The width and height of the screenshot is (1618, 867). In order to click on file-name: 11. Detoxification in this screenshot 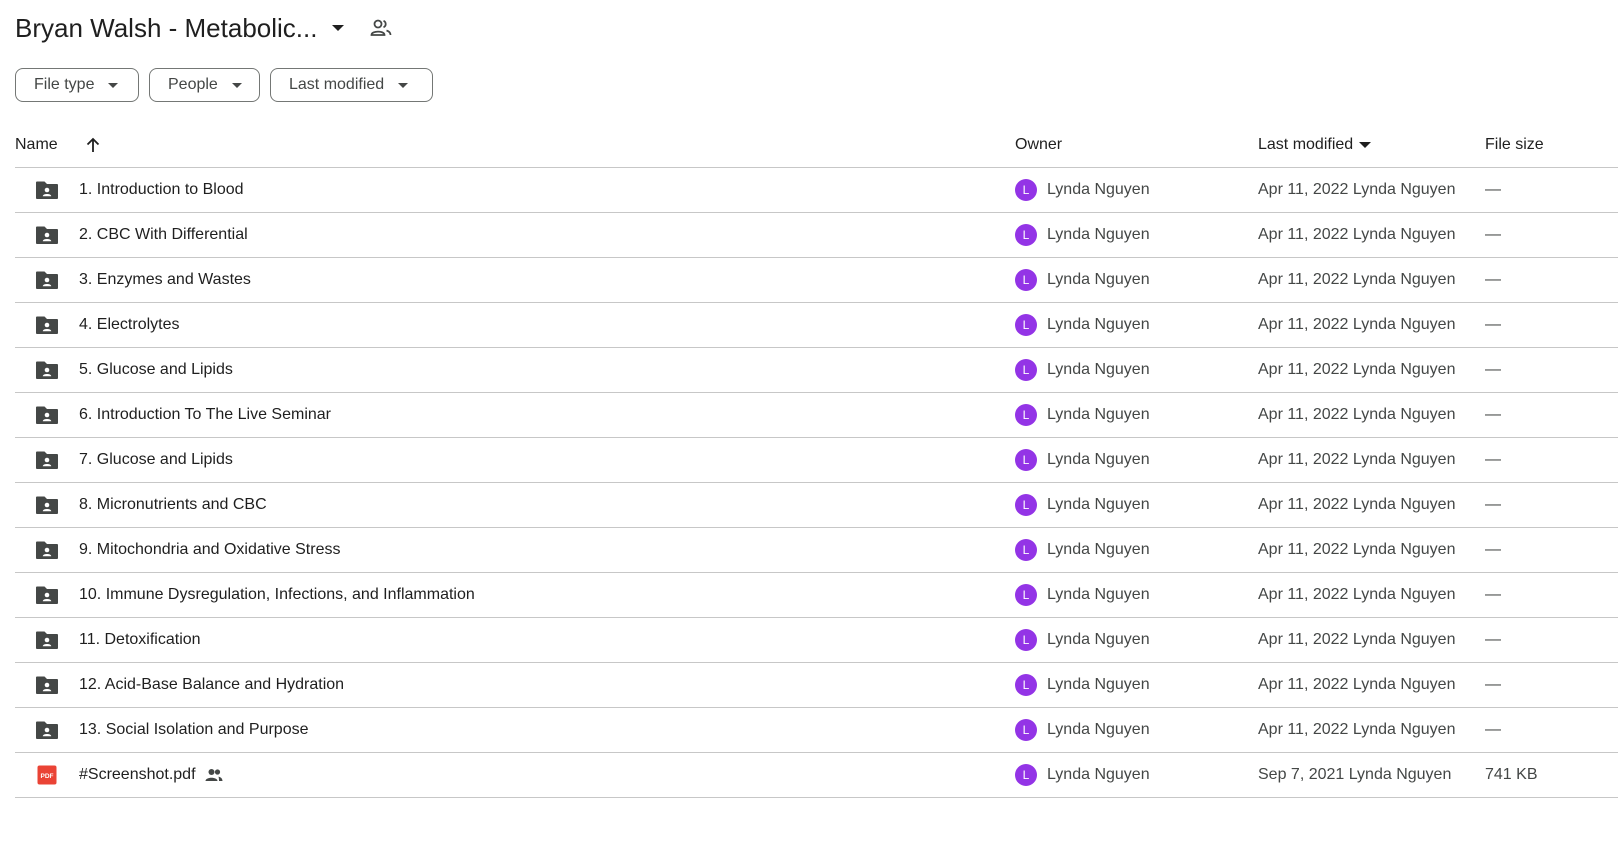, I will do `click(140, 640)`.